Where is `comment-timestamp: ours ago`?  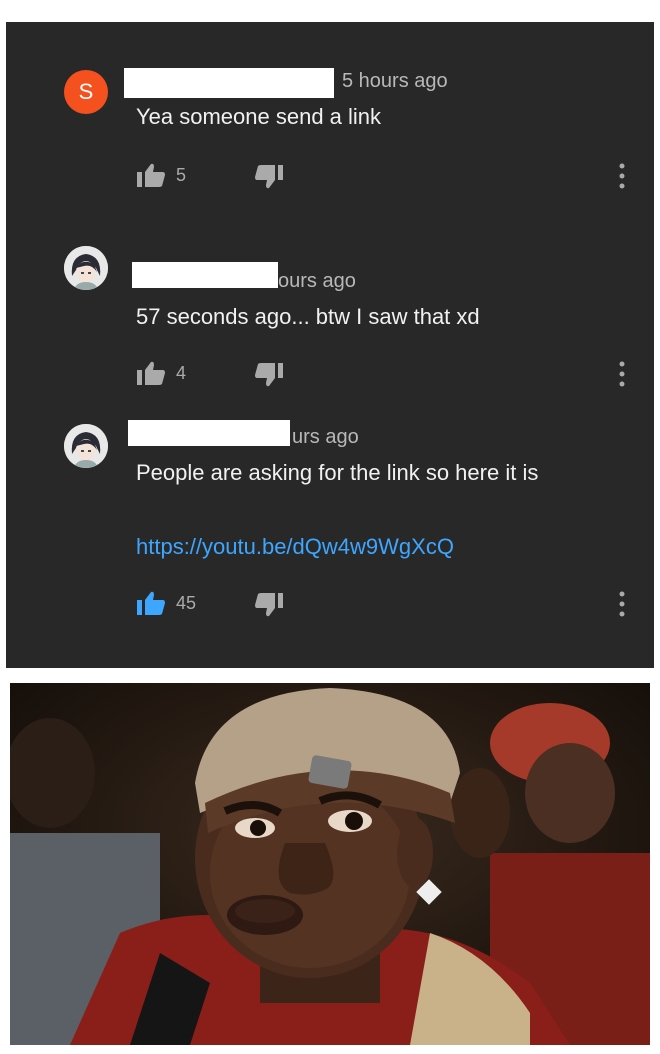 comment-timestamp: ours ago is located at coordinates (317, 281).